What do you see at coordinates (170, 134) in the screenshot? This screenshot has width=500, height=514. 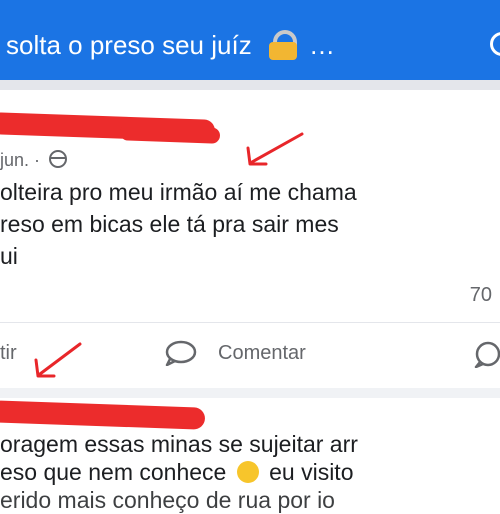 I see `redacted-author-name-tail` at bounding box center [170, 134].